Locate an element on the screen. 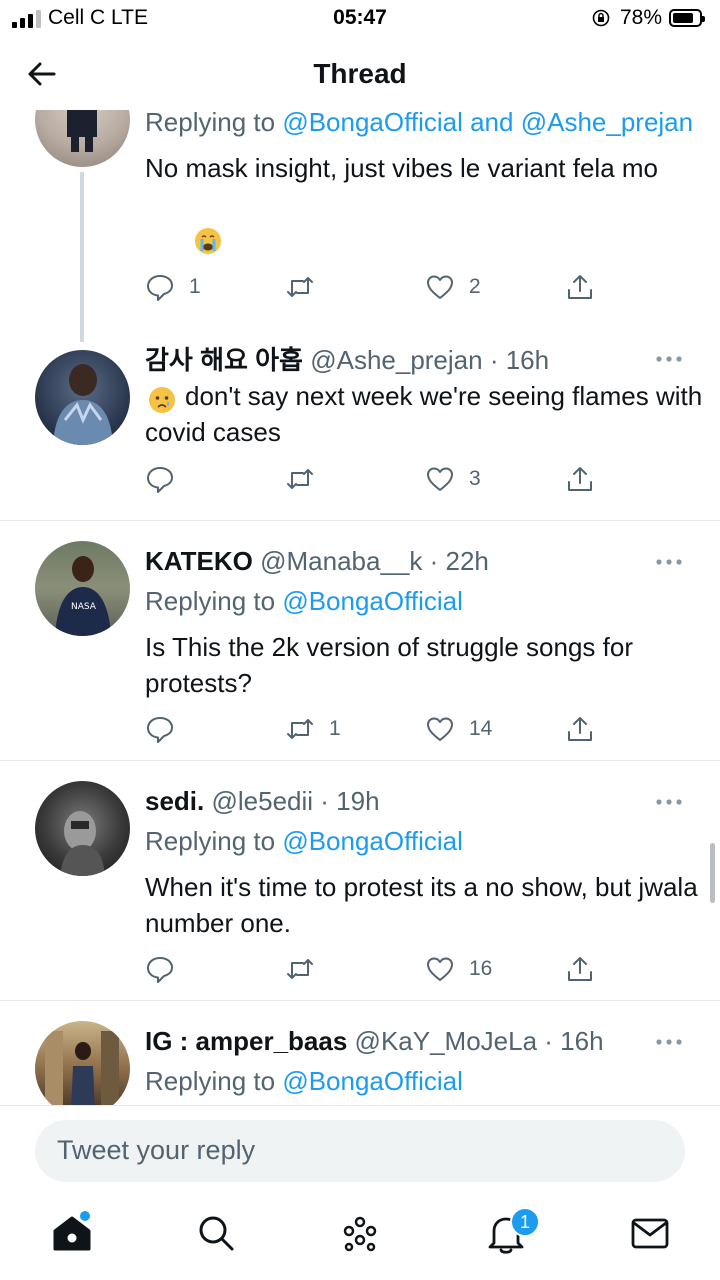 Image resolution: width=720 pixels, height=1280 pixels. author-handle: @le5edii is located at coordinates (262, 801).